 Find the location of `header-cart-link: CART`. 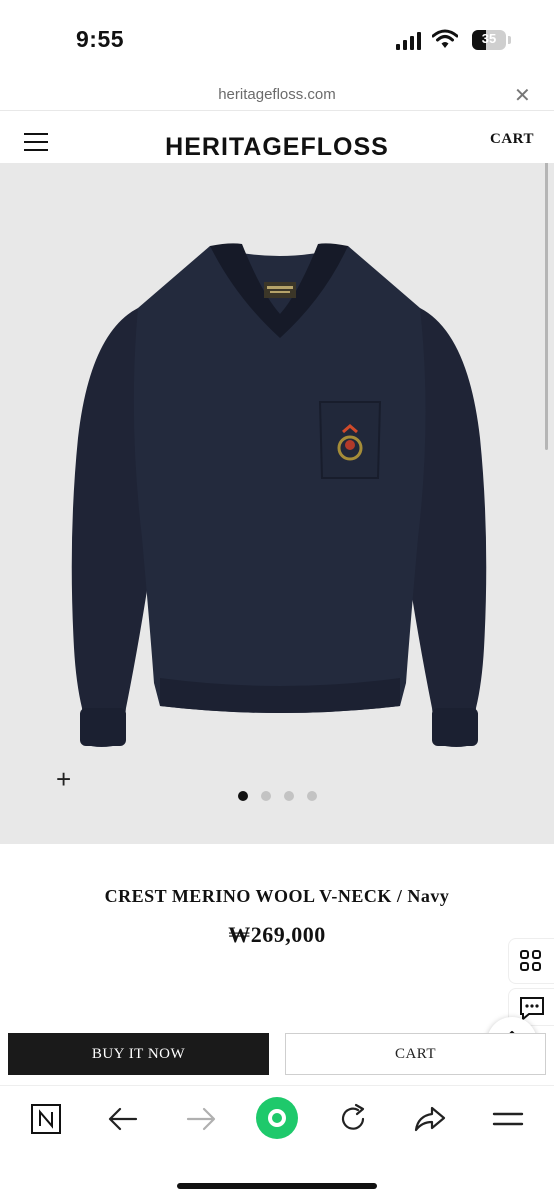

header-cart-link: CART is located at coordinates (512, 139).